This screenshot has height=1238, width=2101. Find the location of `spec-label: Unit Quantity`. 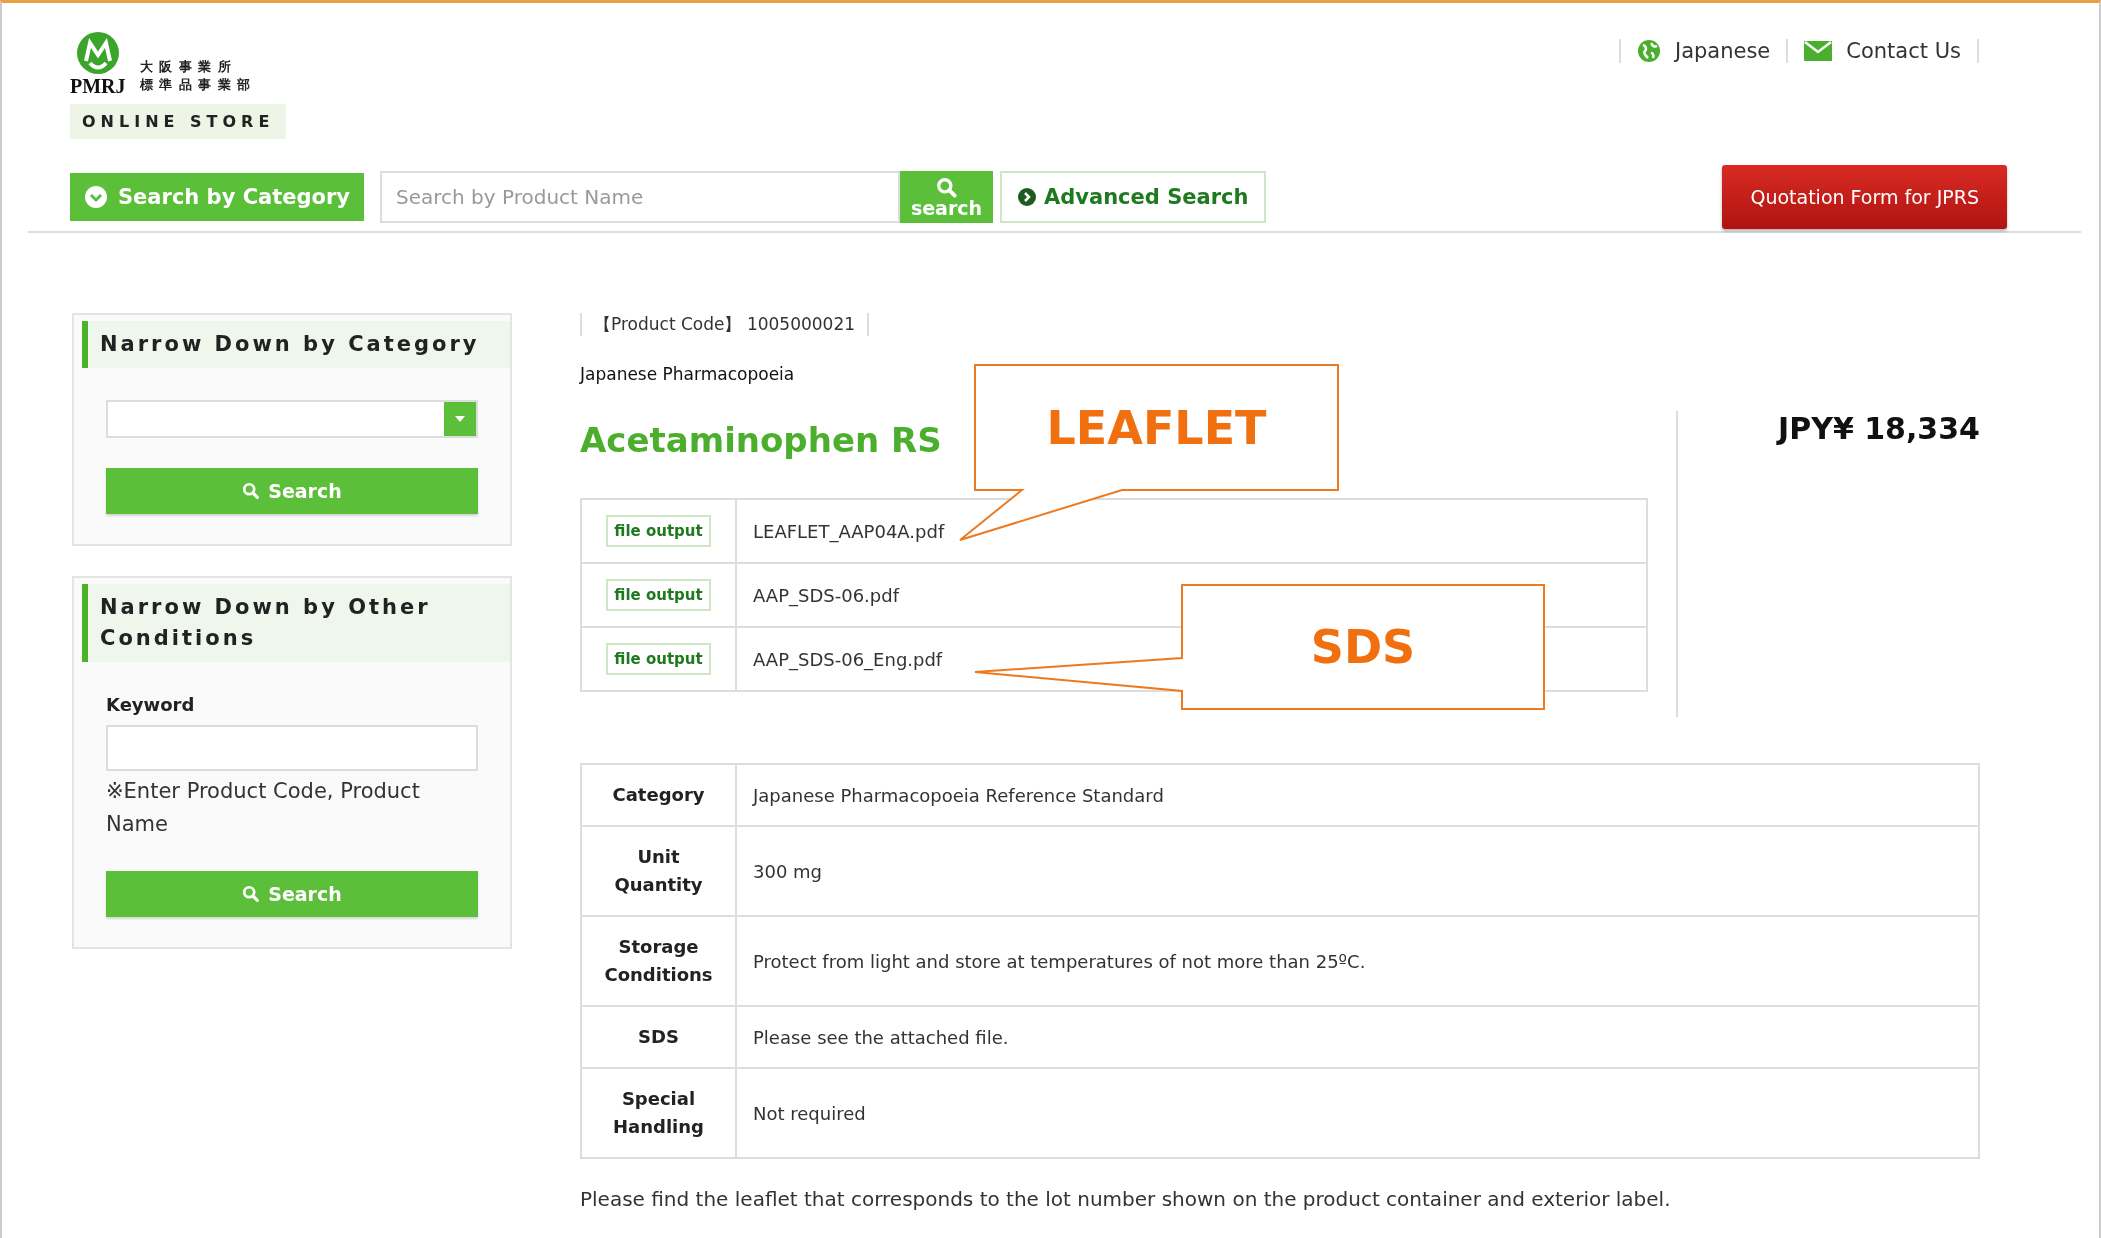

spec-label: Unit Quantity is located at coordinates (658, 871).